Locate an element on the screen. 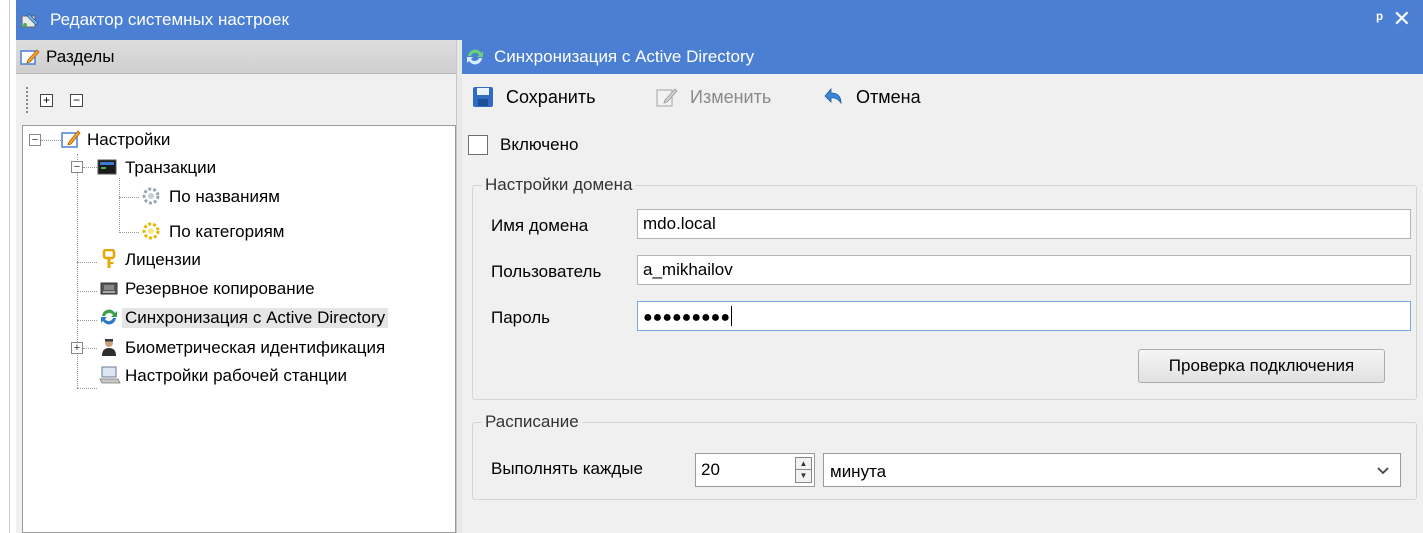 The height and width of the screenshot is (533, 1423). tree-line is located at coordinates (87, 388).